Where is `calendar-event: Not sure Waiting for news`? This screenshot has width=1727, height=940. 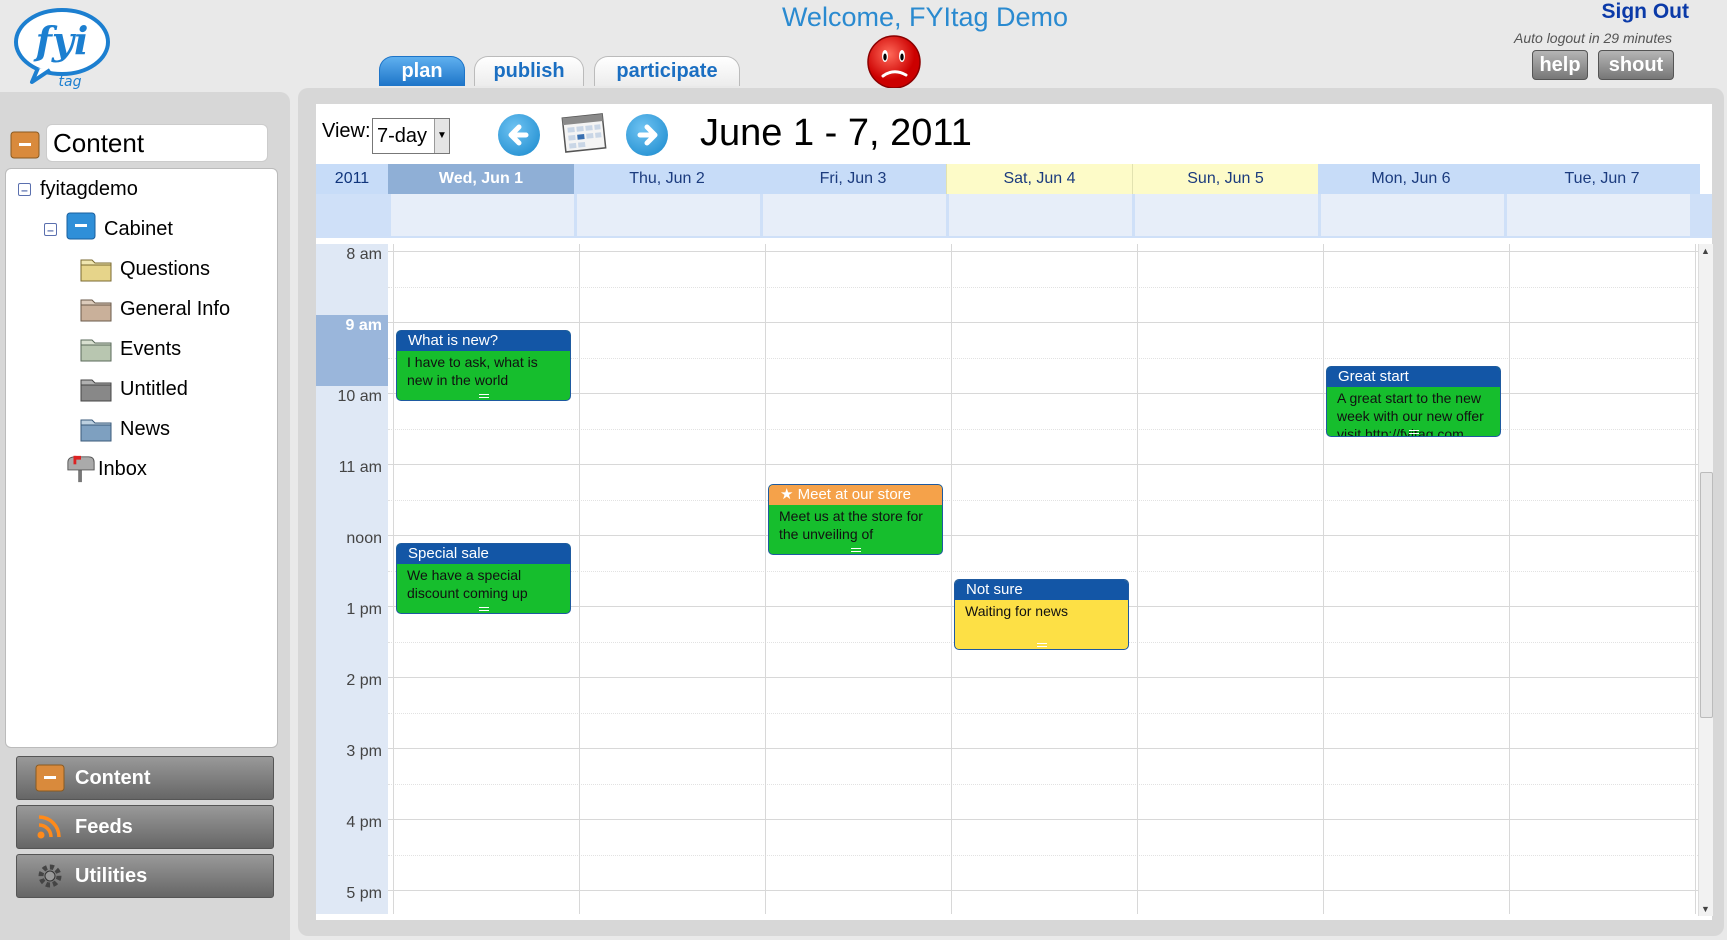
calendar-event: Not sure Waiting for news is located at coordinates (1041, 614).